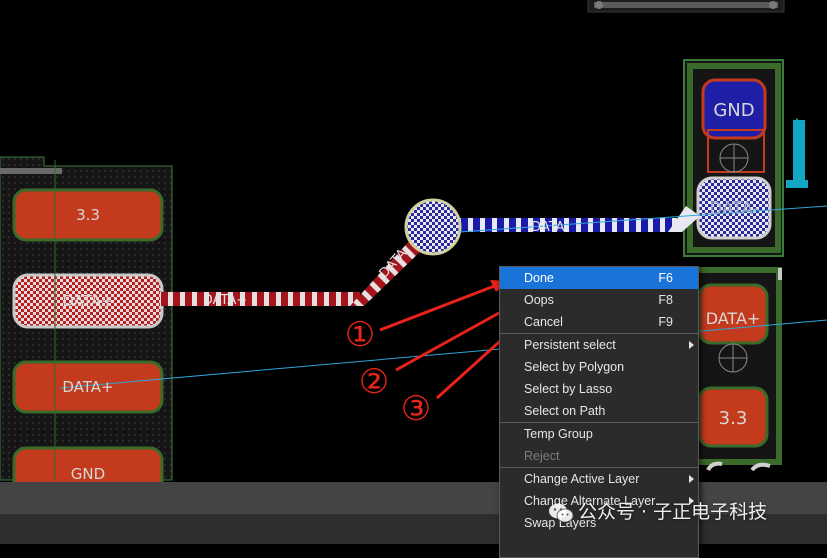  Describe the element at coordinates (734, 209) in the screenshot. I see `pad-label-data-right: DATA-` at that location.